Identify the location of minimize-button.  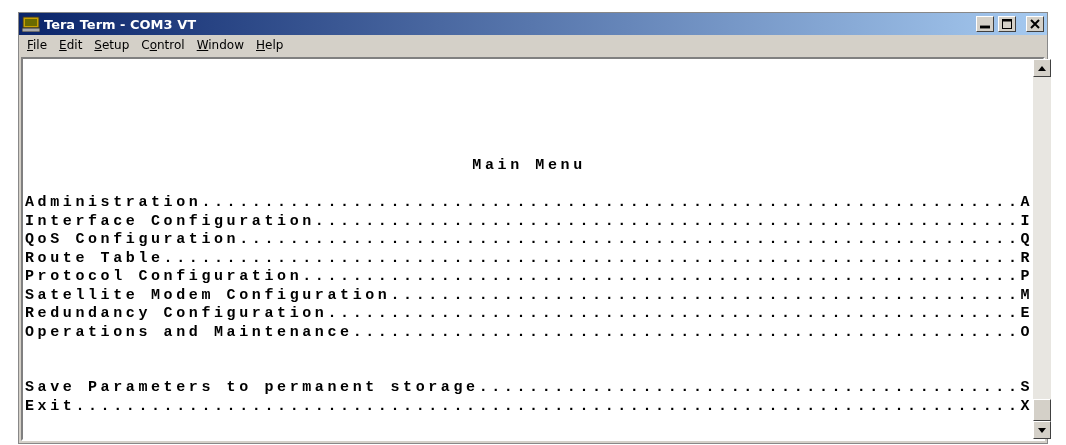
(985, 24).